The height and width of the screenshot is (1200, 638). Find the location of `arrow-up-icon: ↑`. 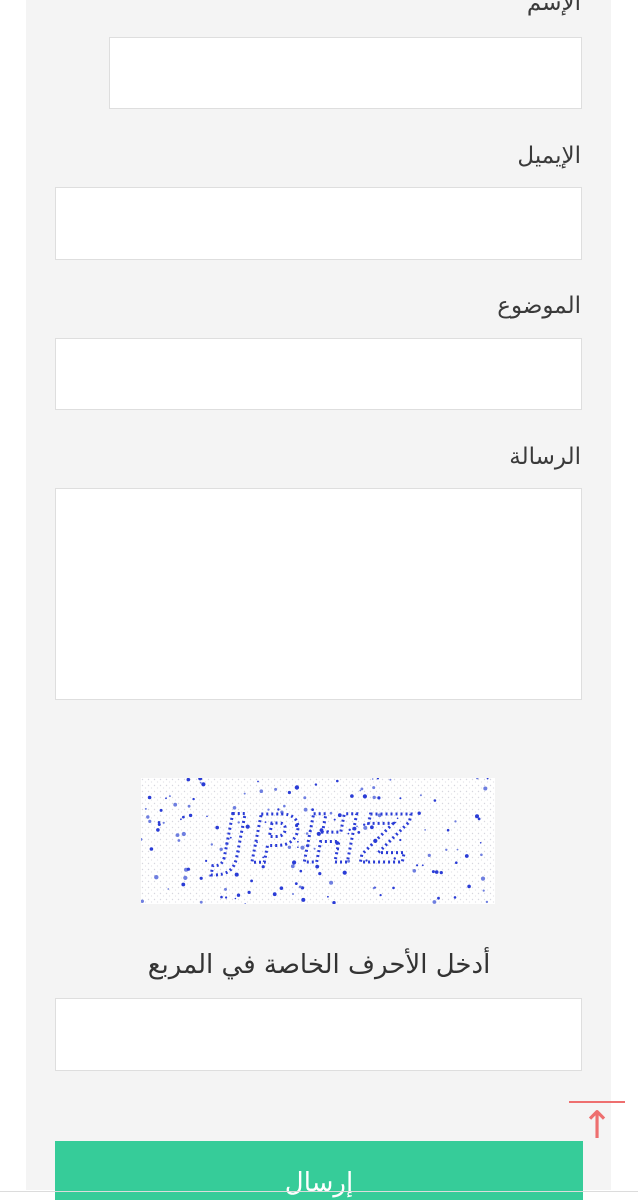

arrow-up-icon: ↑ is located at coordinates (597, 1125).